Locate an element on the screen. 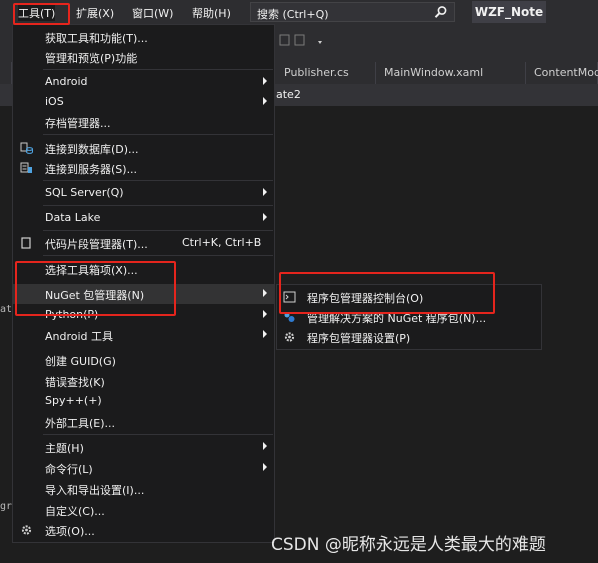  code-fragment: gr is located at coordinates (6, 506).